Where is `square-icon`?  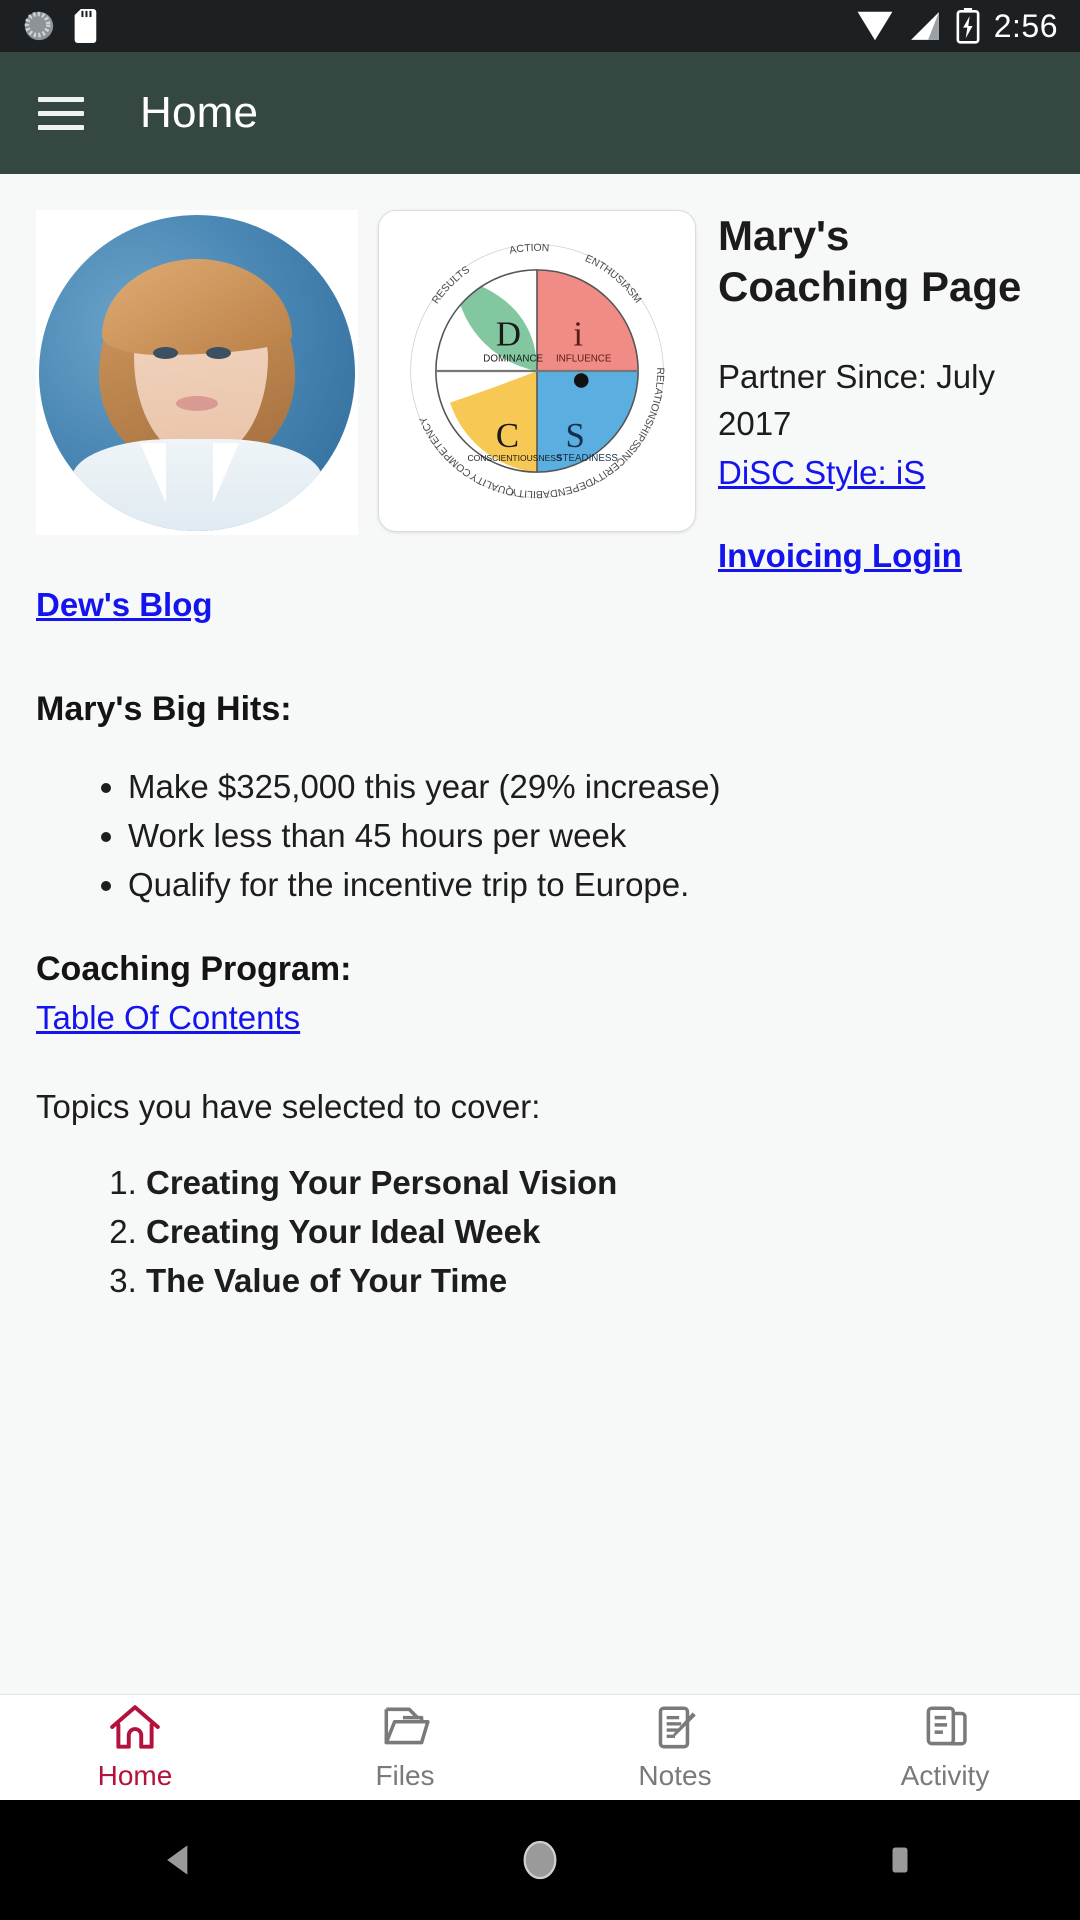 square-icon is located at coordinates (900, 1860).